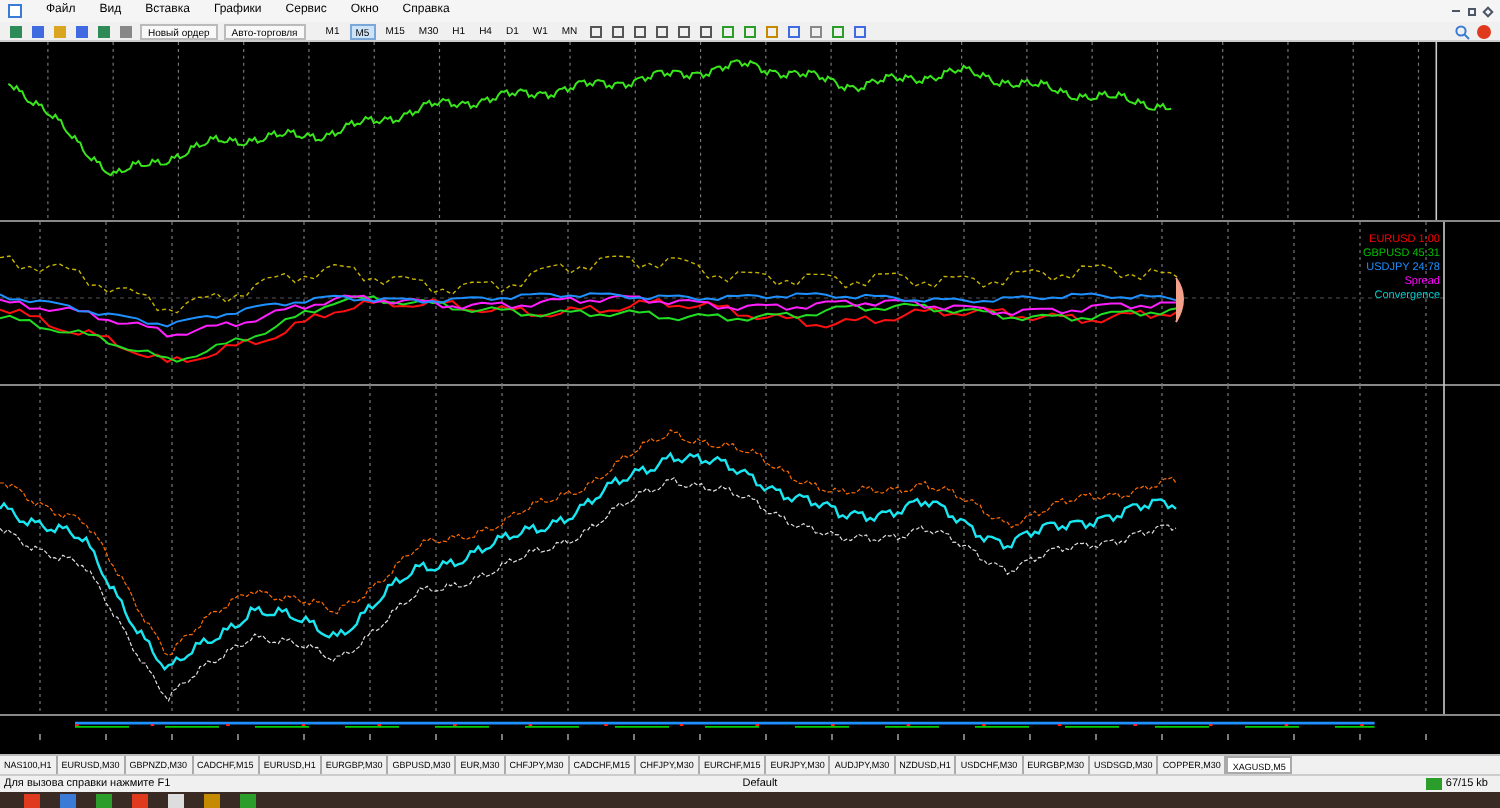 This screenshot has width=1500, height=808. What do you see at coordinates (1484, 31) in the screenshot?
I see `notification-icon` at bounding box center [1484, 31].